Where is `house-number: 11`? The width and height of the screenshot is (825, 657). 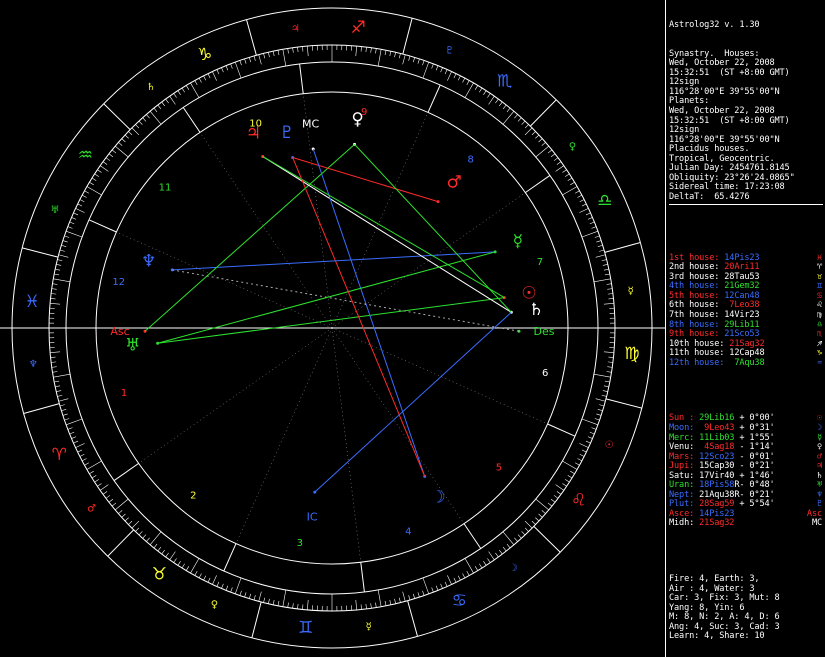 house-number: 11 is located at coordinates (165, 187).